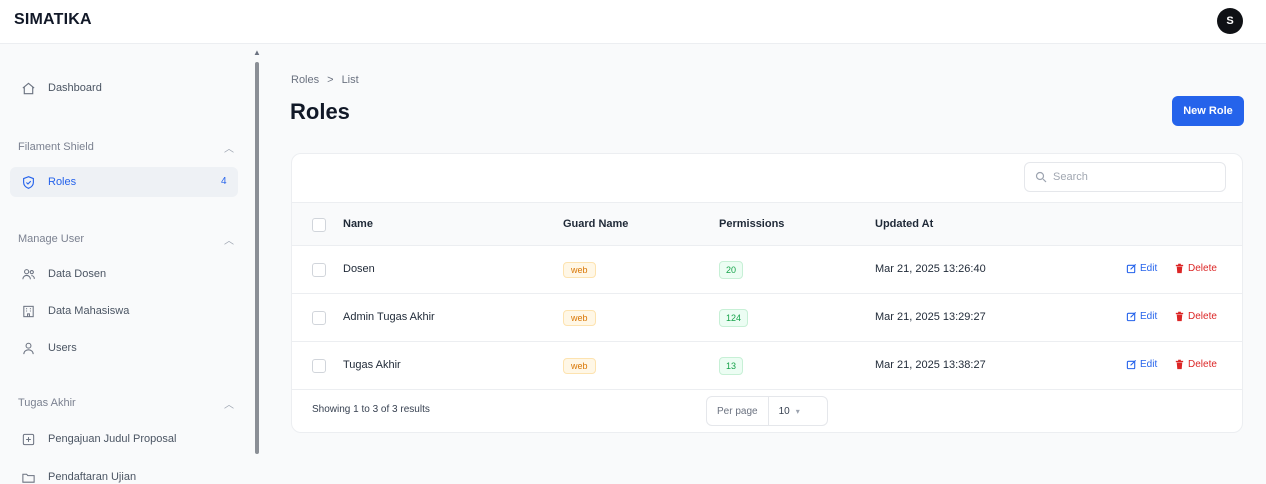  What do you see at coordinates (1230, 21) in the screenshot?
I see `user-avatar: S` at bounding box center [1230, 21].